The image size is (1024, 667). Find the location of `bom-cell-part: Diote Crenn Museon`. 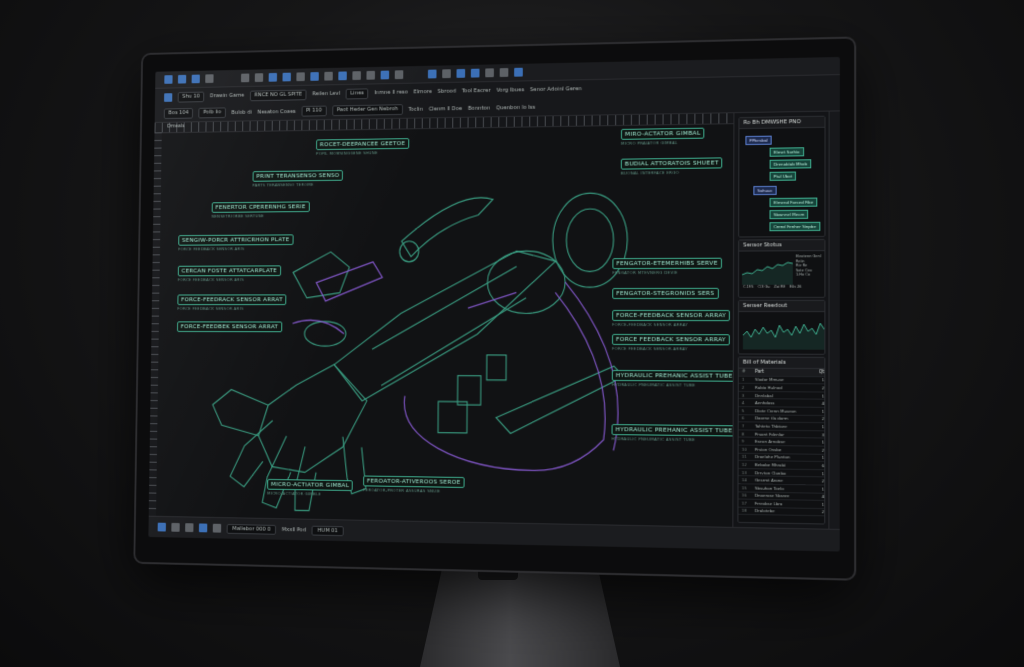

bom-cell-part: Diote Crenn Museon is located at coordinates (775, 411).